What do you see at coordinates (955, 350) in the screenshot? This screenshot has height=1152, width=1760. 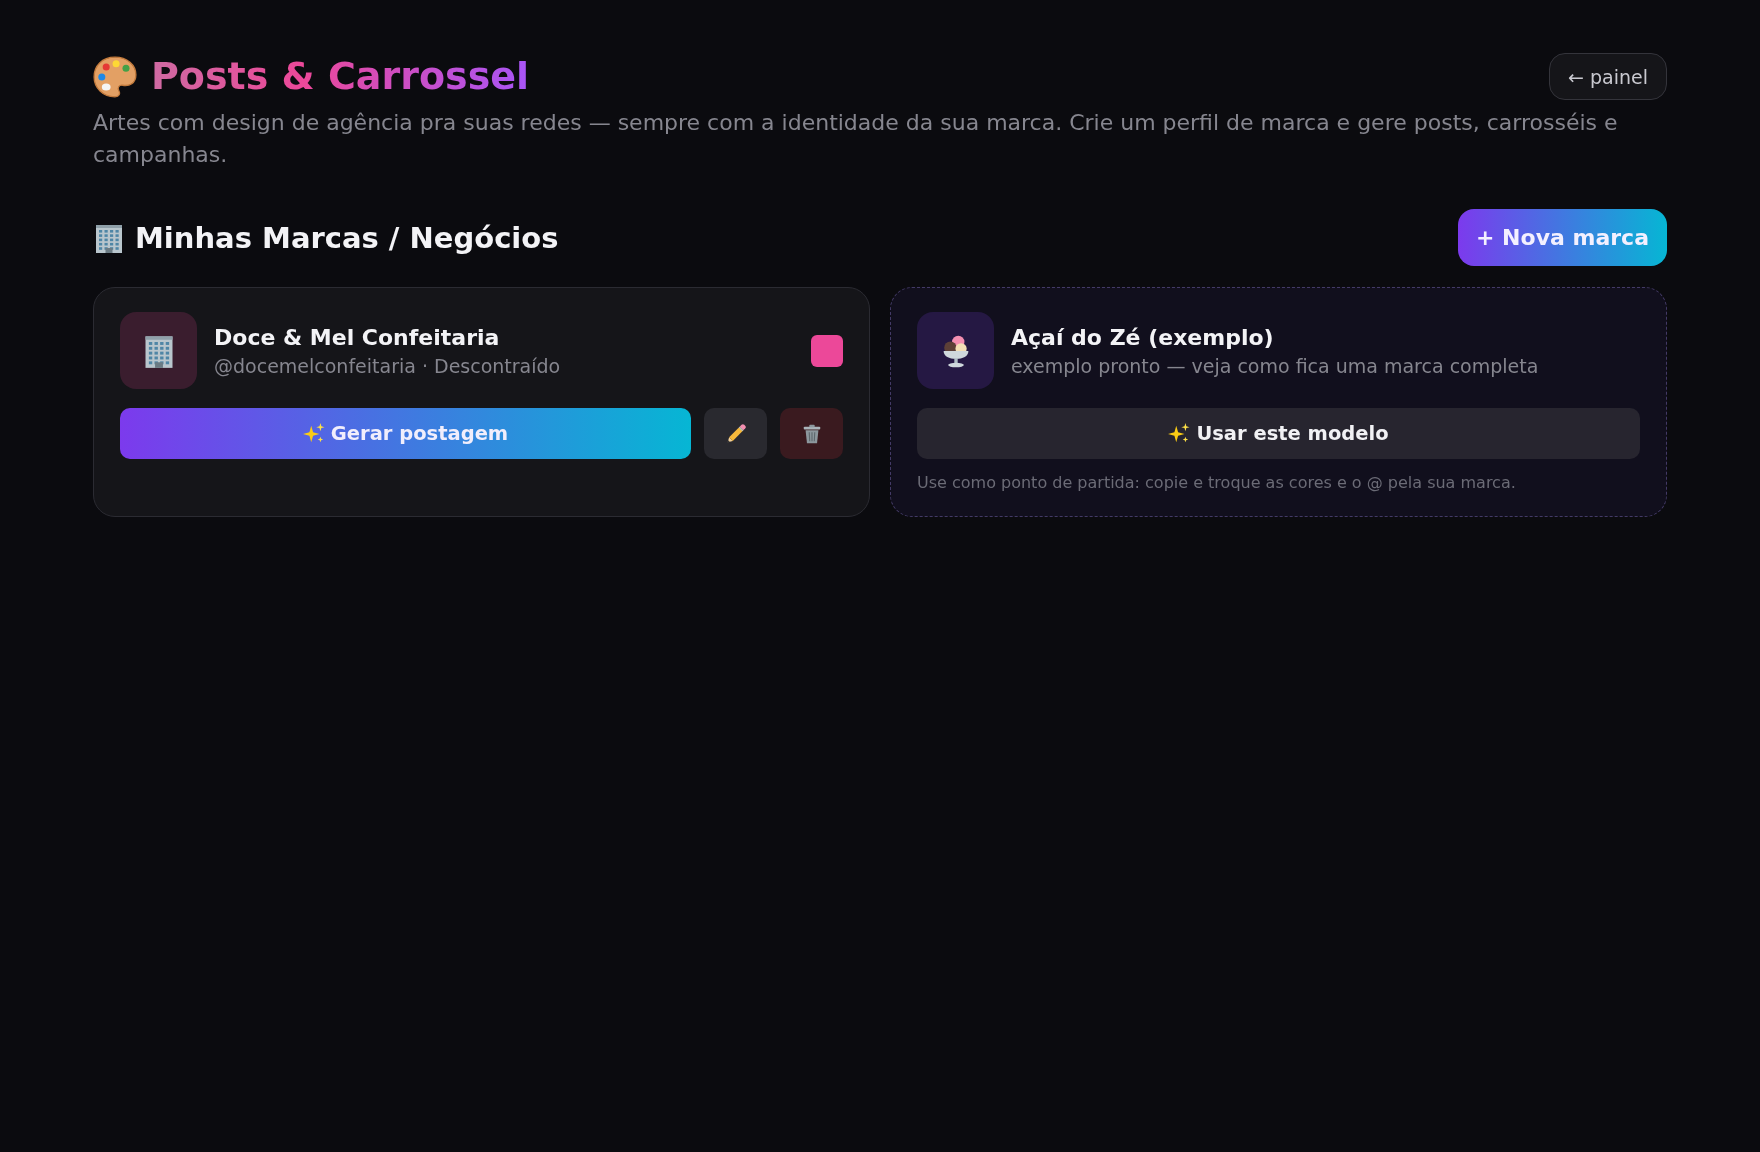 I see `ice-cream-sundae-icon` at bounding box center [955, 350].